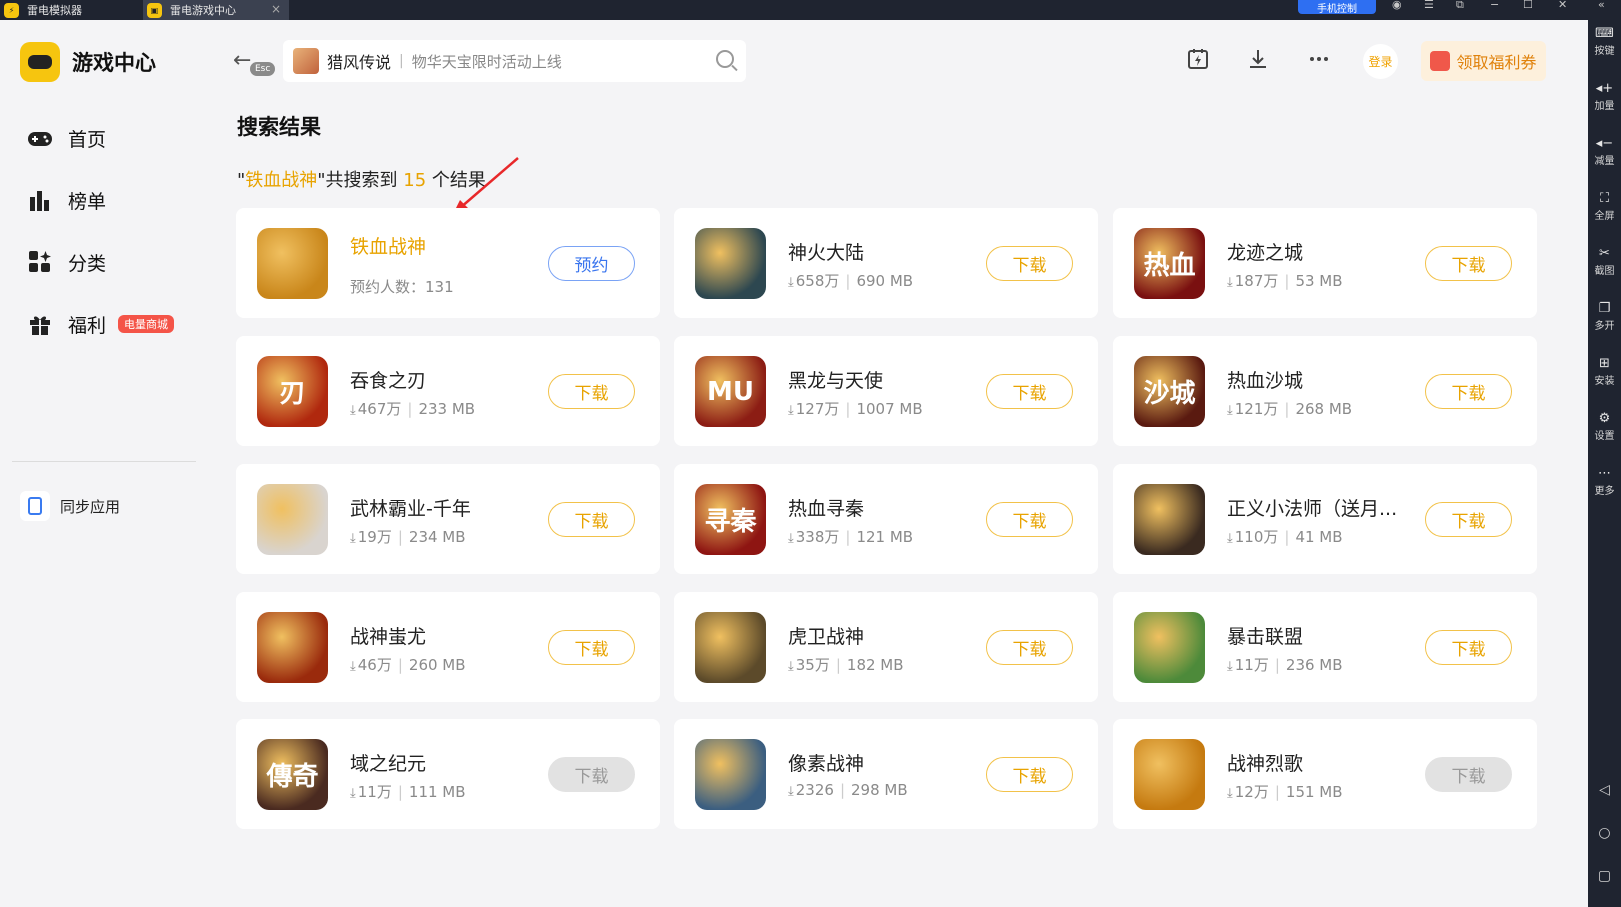 This screenshot has height=907, width=1621. I want to click on game-card: 武林霸业-千年 ⤓ 19万 | 234 MB 下载, so click(448, 519).